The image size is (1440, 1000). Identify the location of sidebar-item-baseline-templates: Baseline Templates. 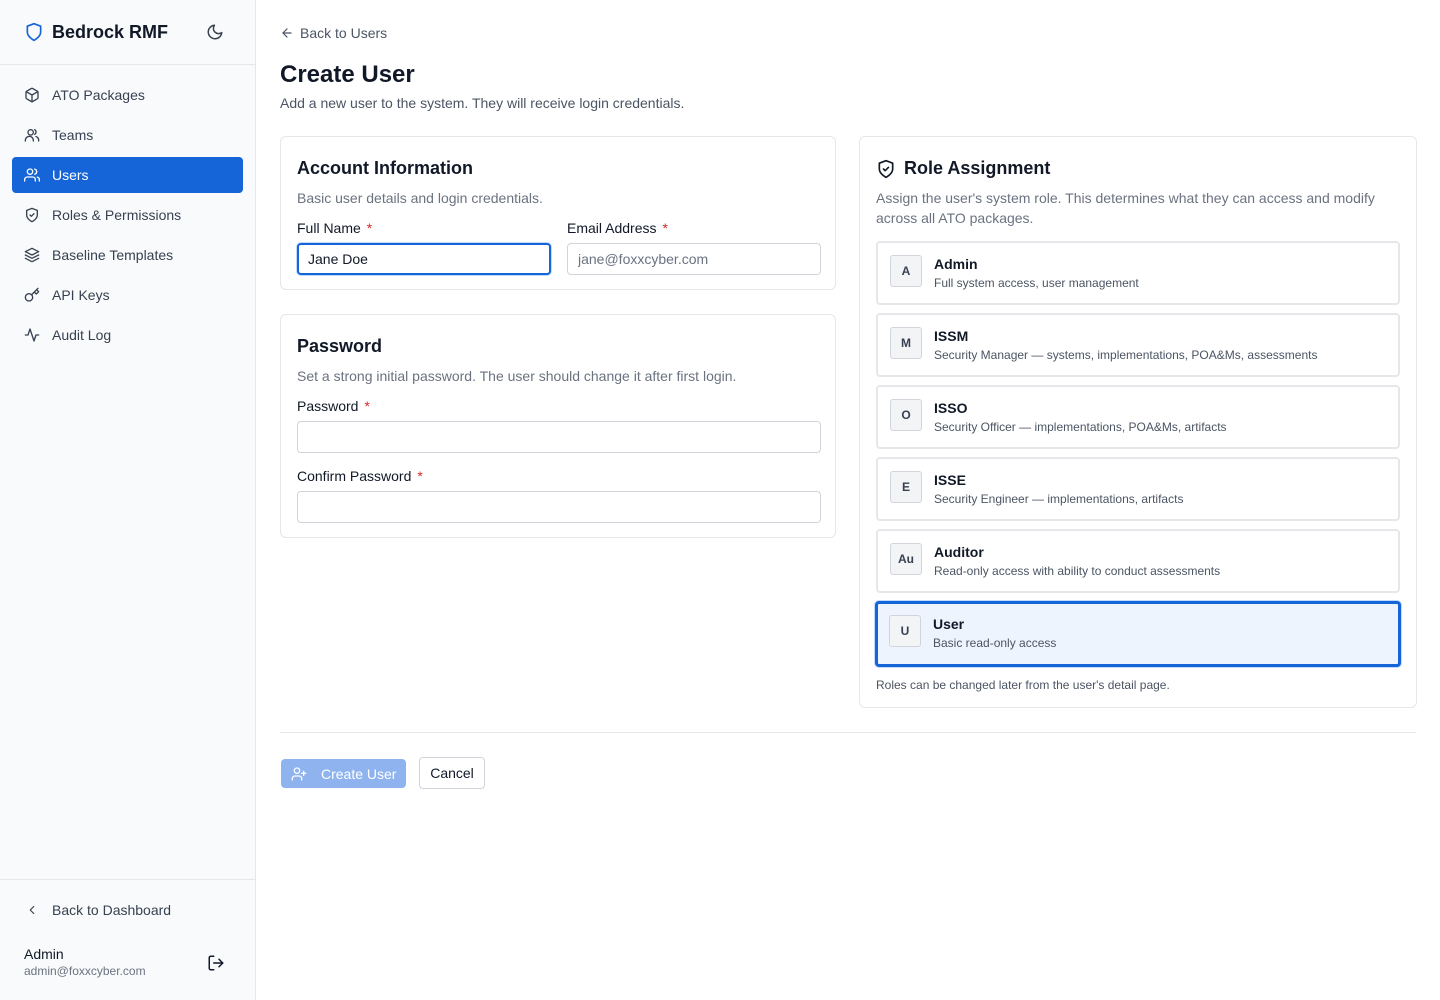
(127, 255).